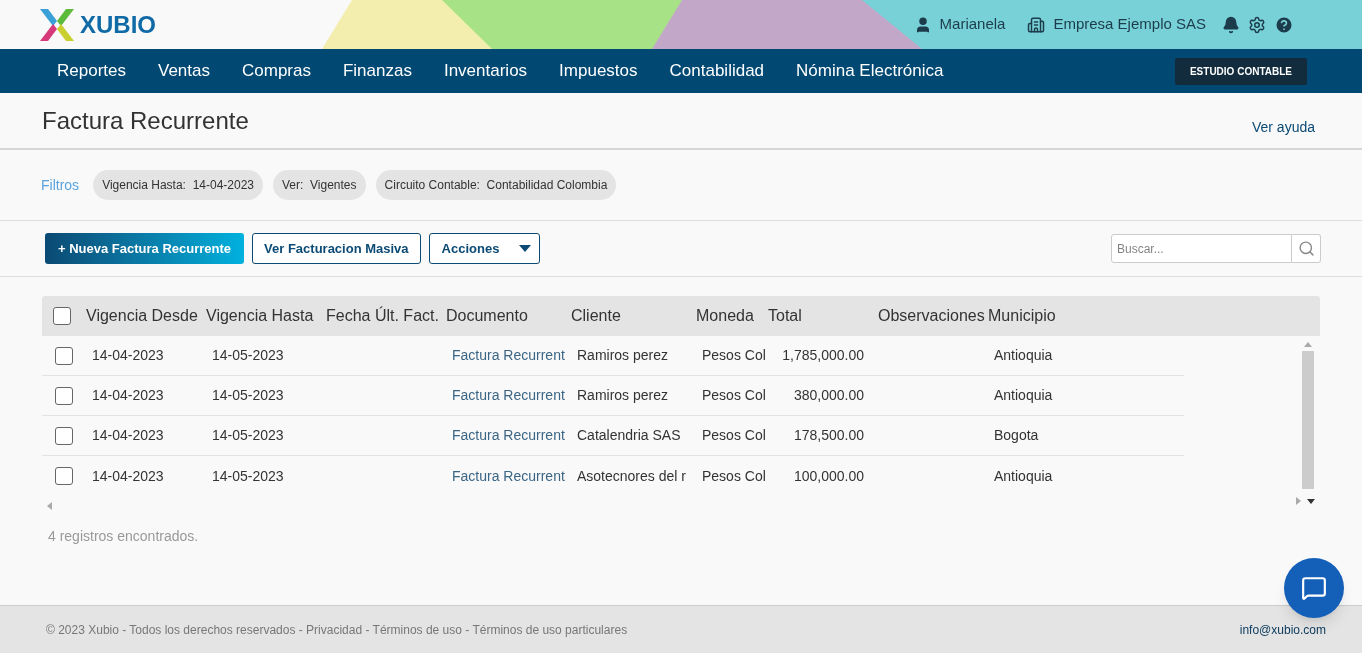 This screenshot has height=653, width=1362. I want to click on company-name: Empresa Ejemplo SAS, so click(1129, 24).